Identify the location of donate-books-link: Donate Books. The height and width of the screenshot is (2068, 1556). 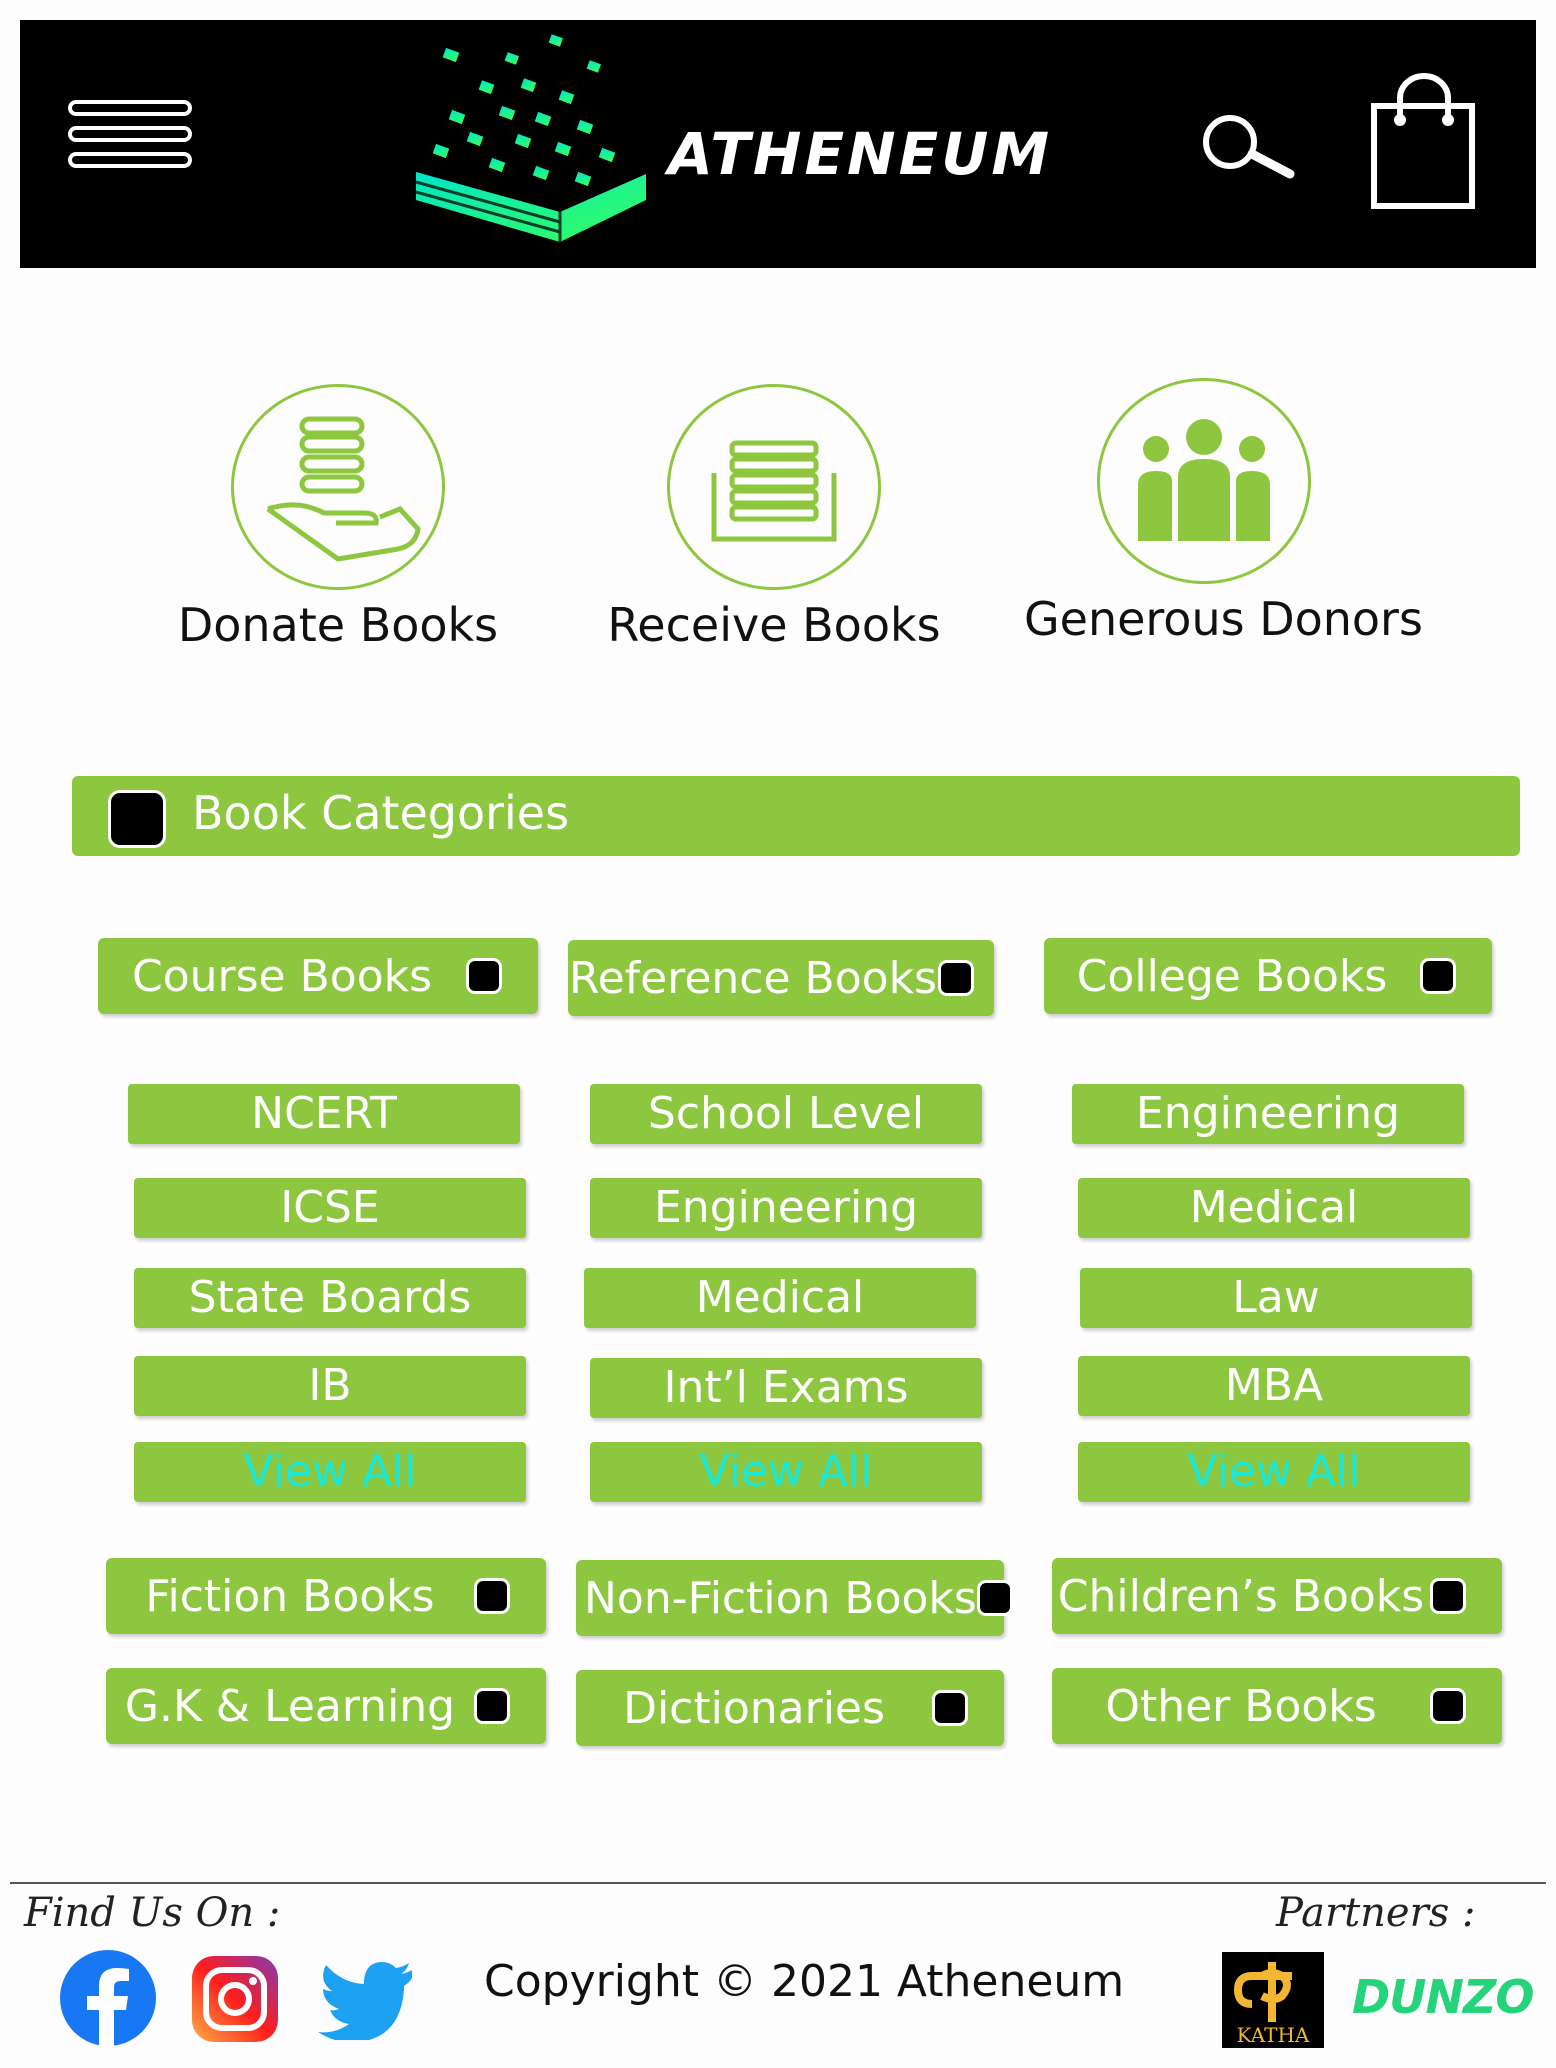
(338, 518).